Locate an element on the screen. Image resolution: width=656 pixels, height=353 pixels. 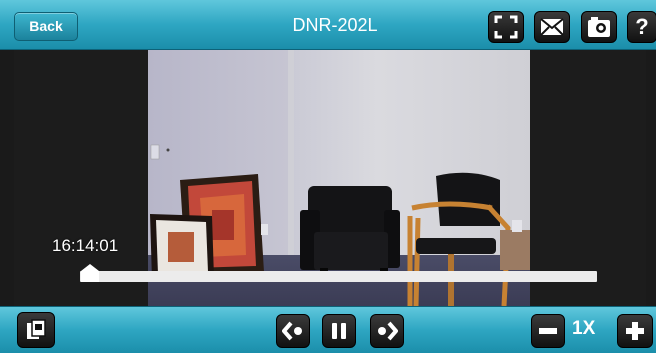
help-button: ? is located at coordinates (641, 27).